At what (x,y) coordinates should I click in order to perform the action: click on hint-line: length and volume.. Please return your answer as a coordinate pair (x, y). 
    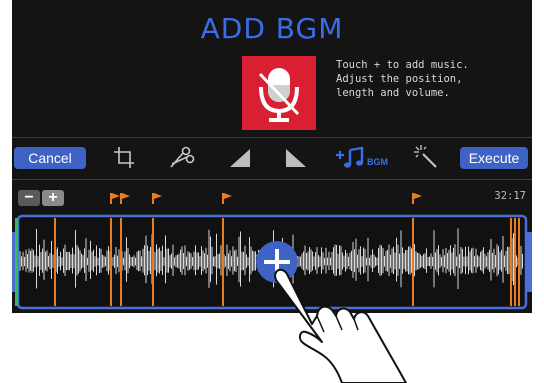
    Looking at the image, I should click on (393, 93).